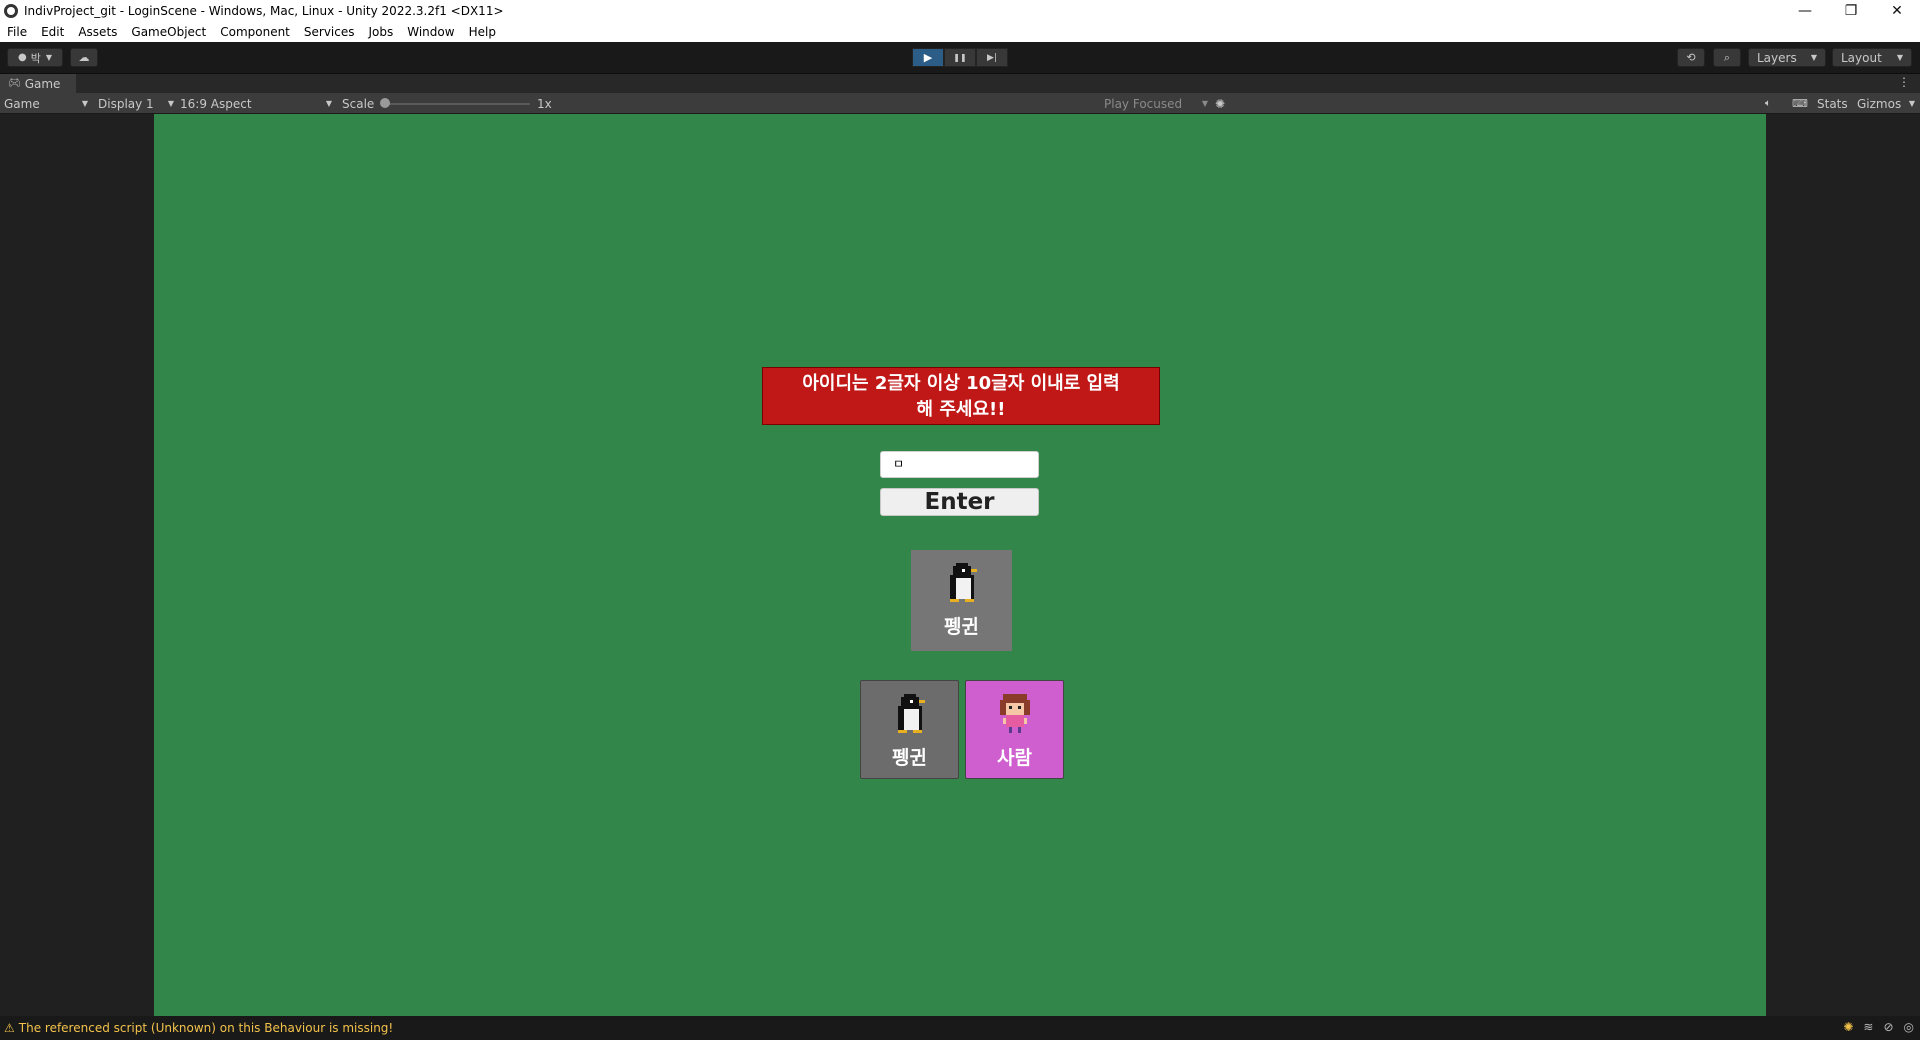 The image size is (1920, 1040). What do you see at coordinates (1777, 57) in the screenshot?
I see `layers-label: Layers` at bounding box center [1777, 57].